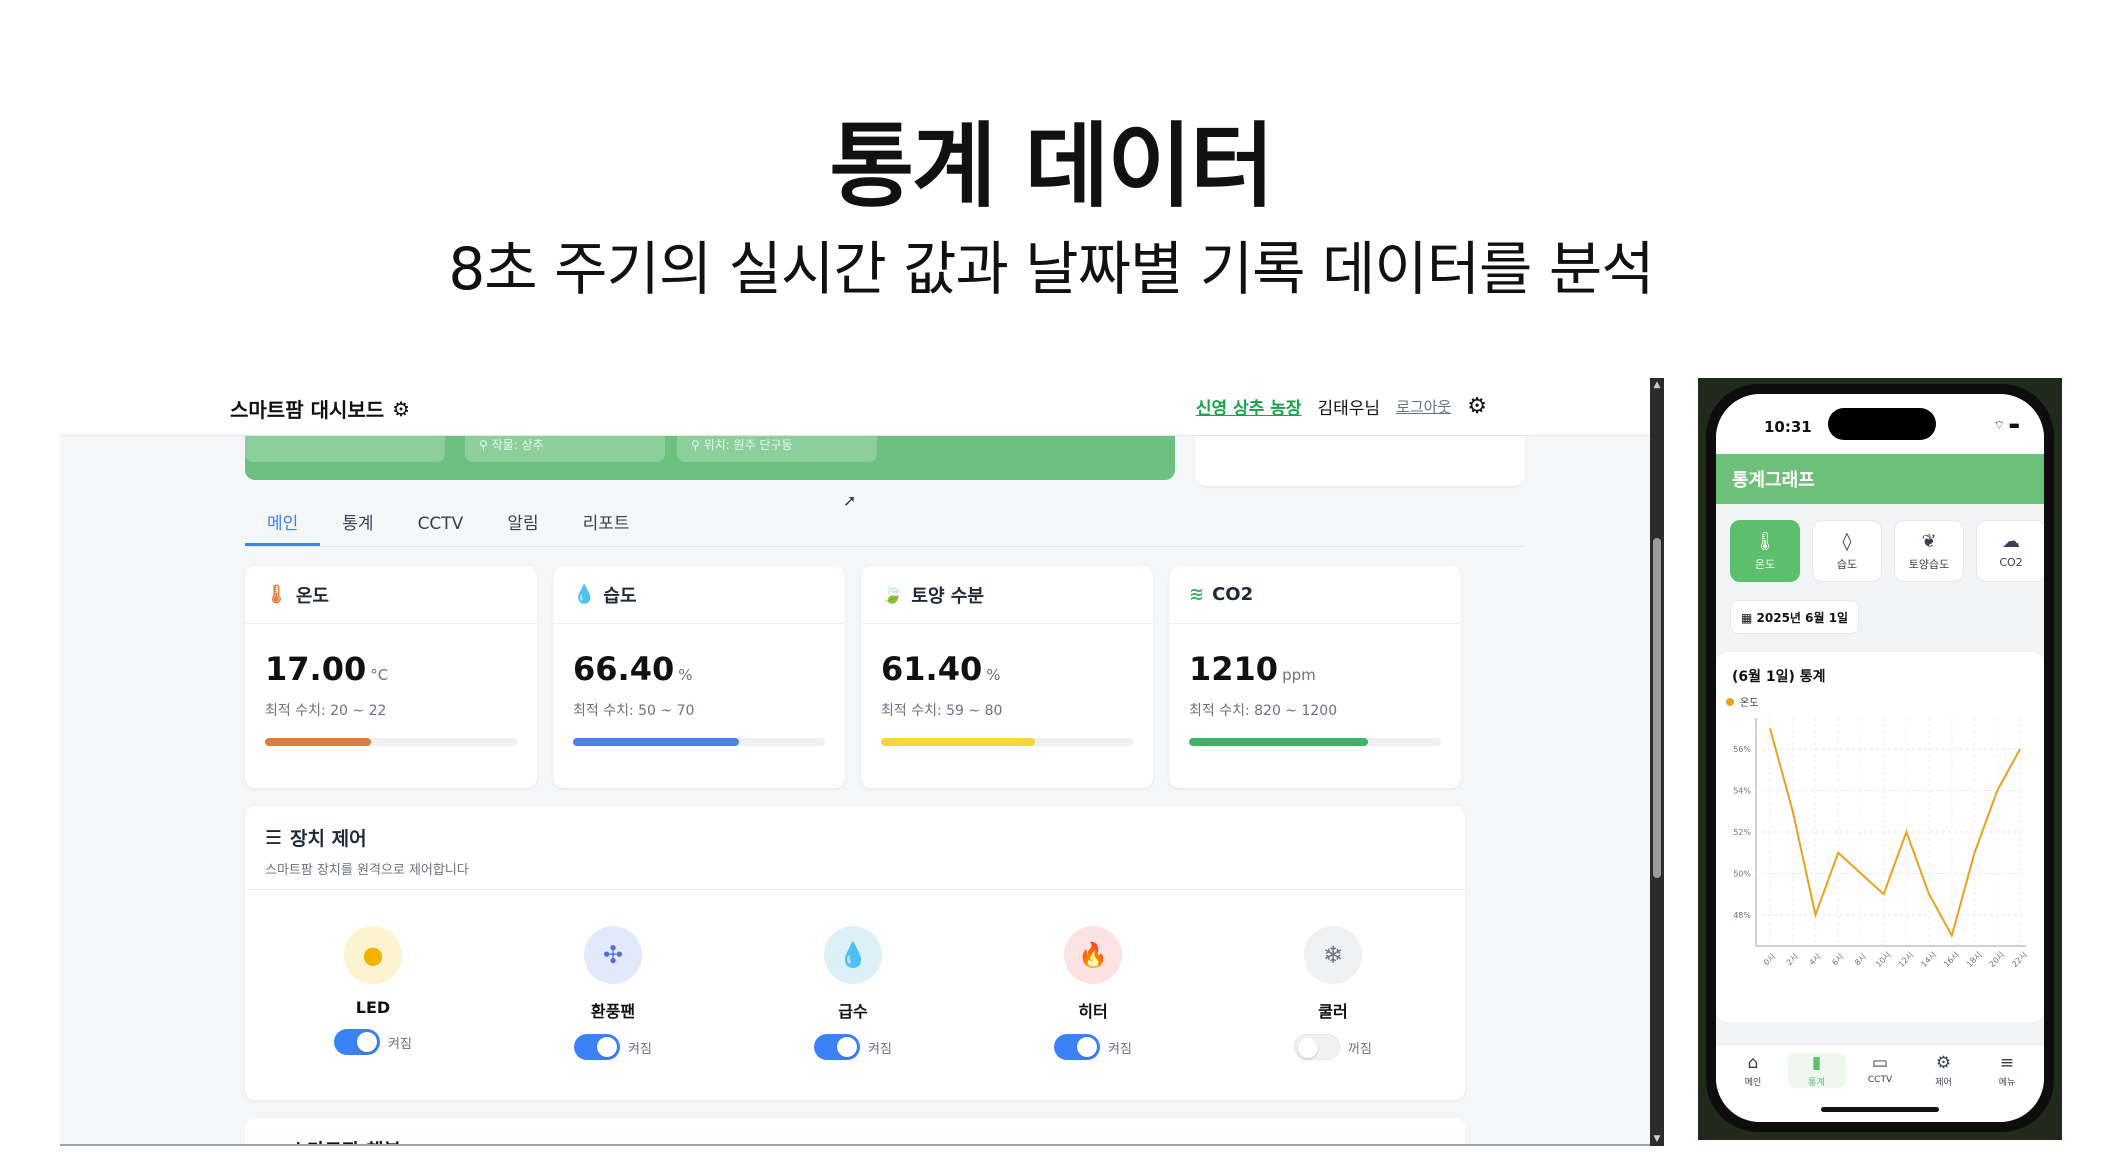 Image resolution: width=2102 pixels, height=1171 pixels. What do you see at coordinates (1951, 959) in the screenshot?
I see `x-tick-label: 16시` at bounding box center [1951, 959].